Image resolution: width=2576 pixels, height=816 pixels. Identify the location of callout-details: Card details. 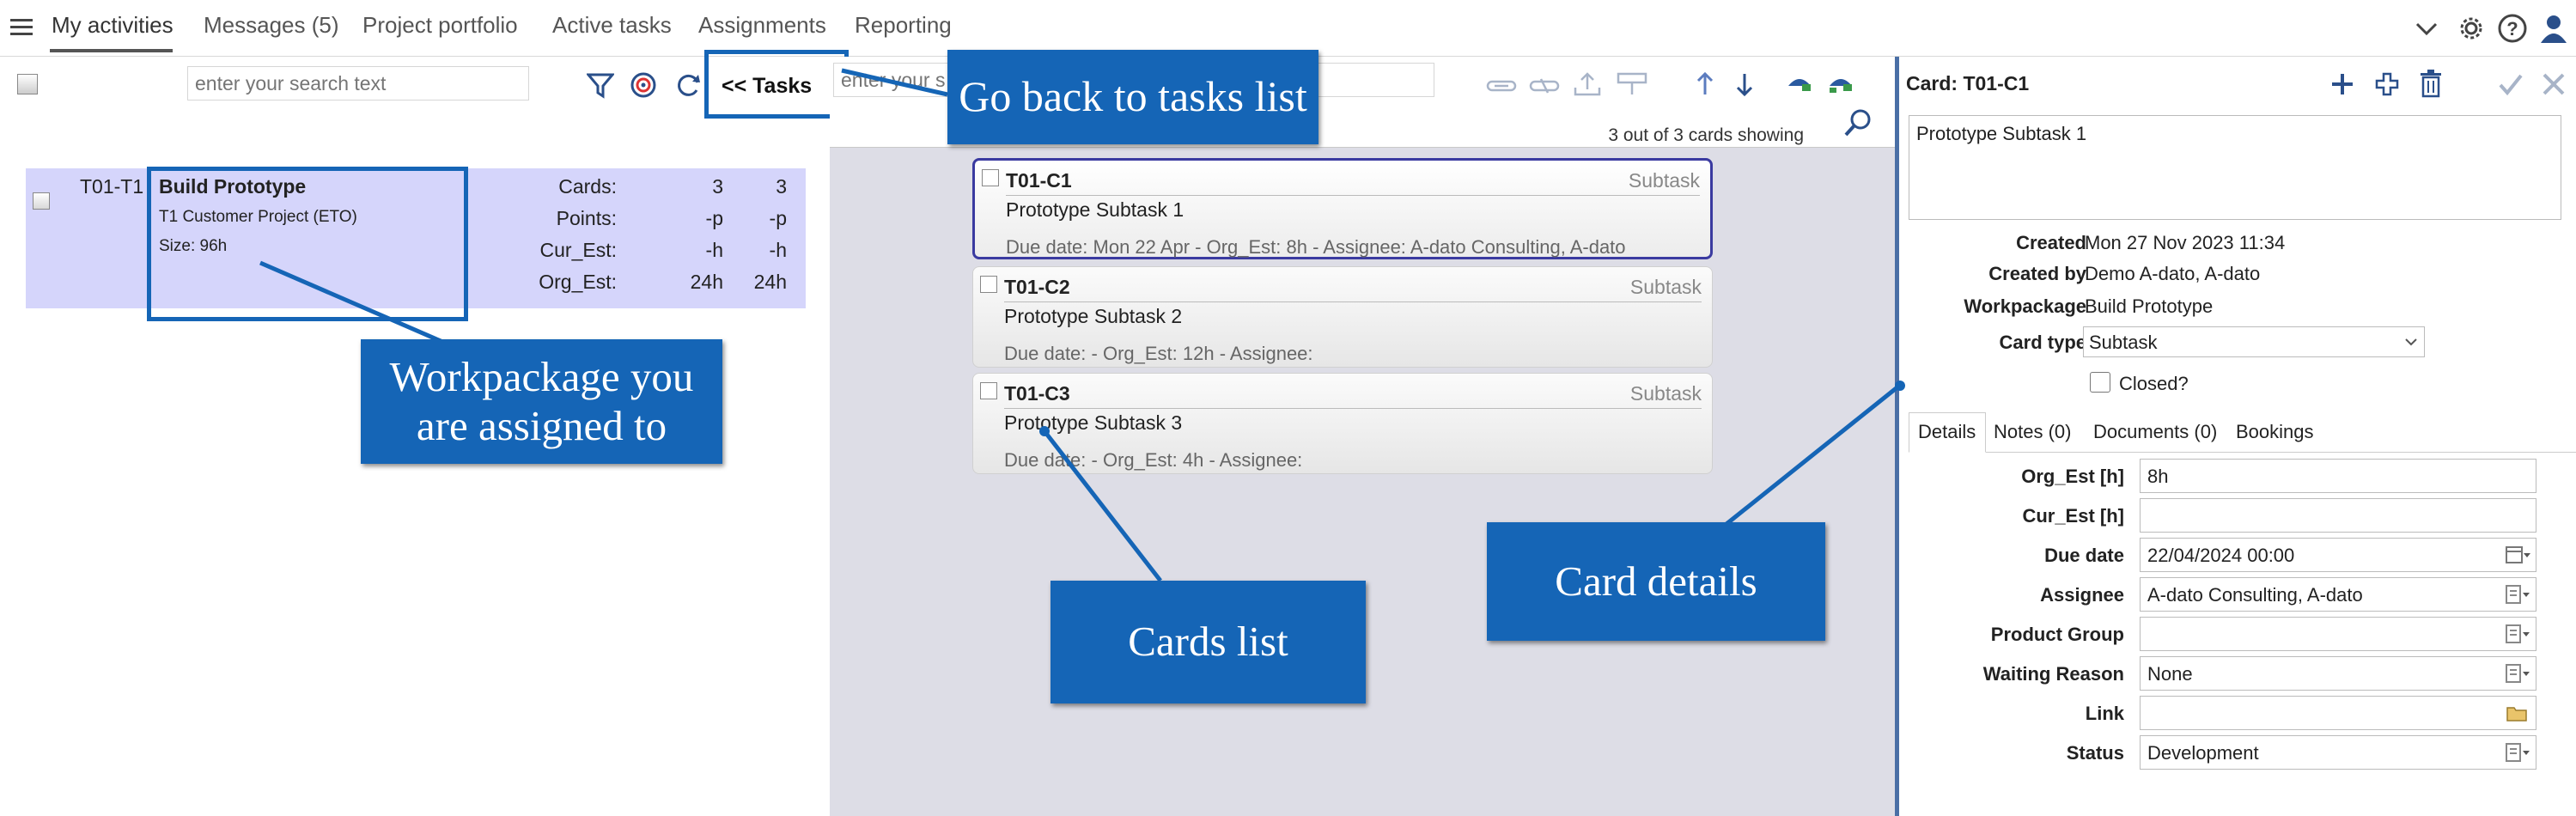
(1656, 582).